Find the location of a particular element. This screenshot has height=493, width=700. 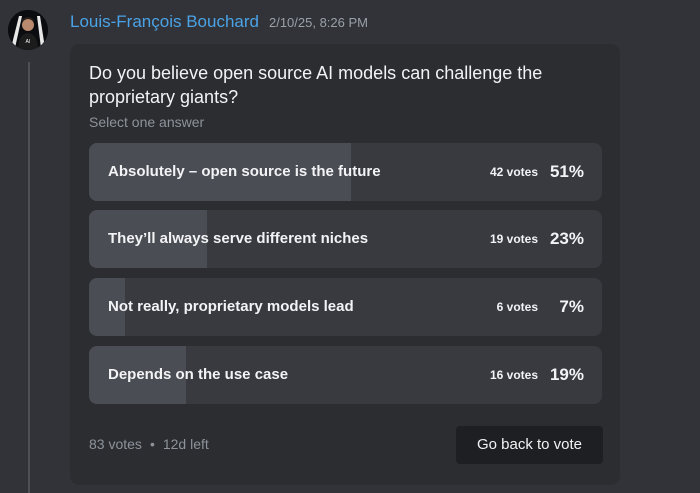

author-name: Louis-François Bouchard is located at coordinates (164, 22).